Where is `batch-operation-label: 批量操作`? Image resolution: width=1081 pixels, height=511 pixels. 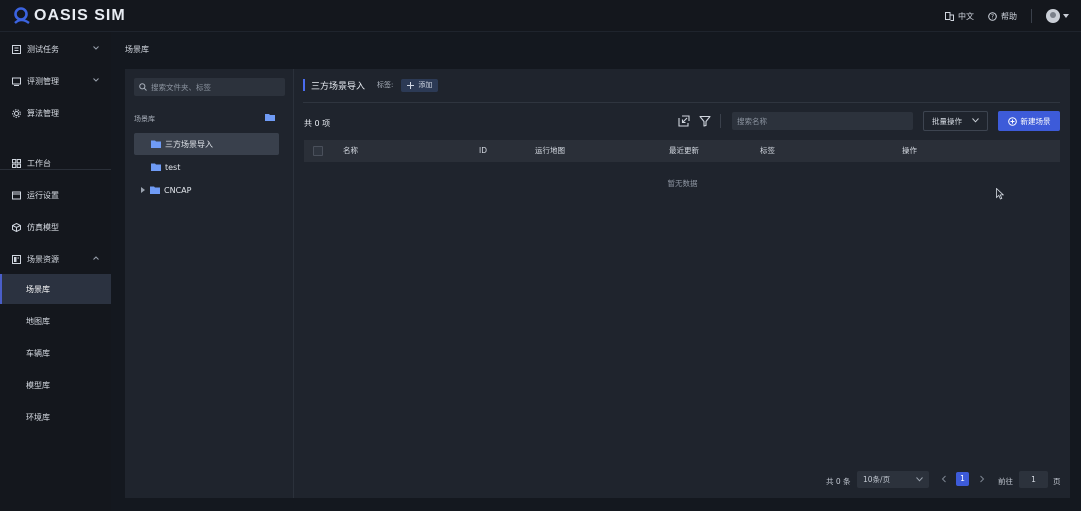
batch-operation-label: 批量操作 is located at coordinates (947, 121).